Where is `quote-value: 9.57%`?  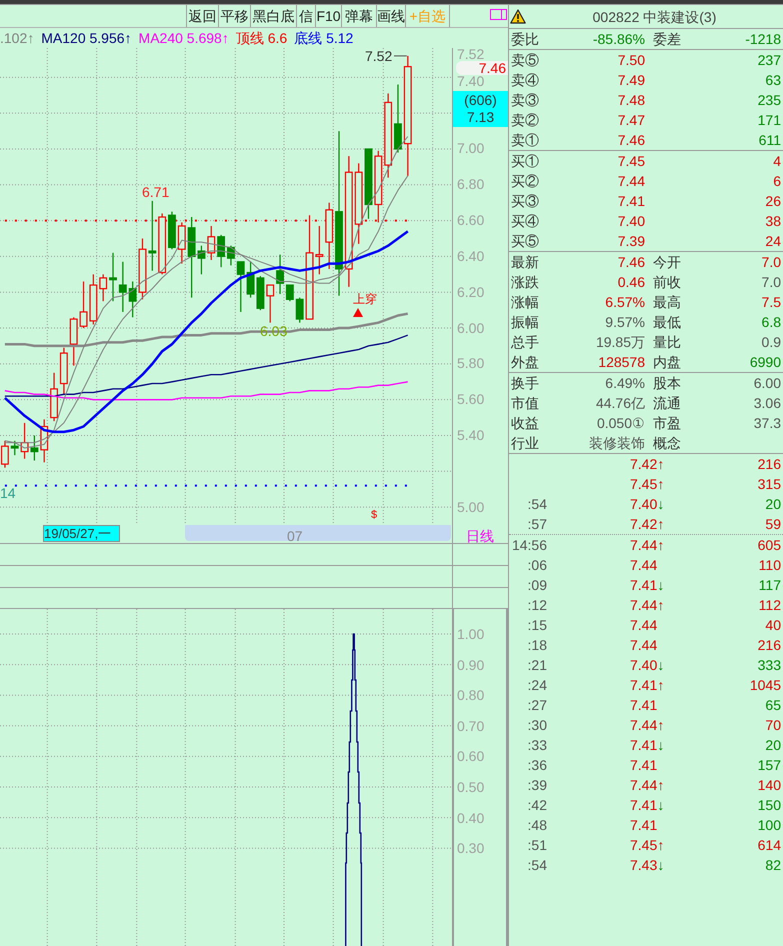
quote-value: 9.57% is located at coordinates (625, 322).